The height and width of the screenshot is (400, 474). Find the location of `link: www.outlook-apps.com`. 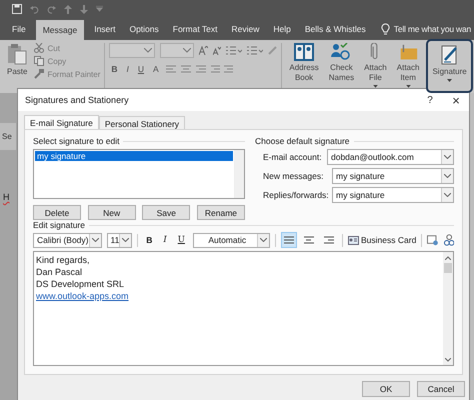

link: www.outlook-apps.com is located at coordinates (82, 296).